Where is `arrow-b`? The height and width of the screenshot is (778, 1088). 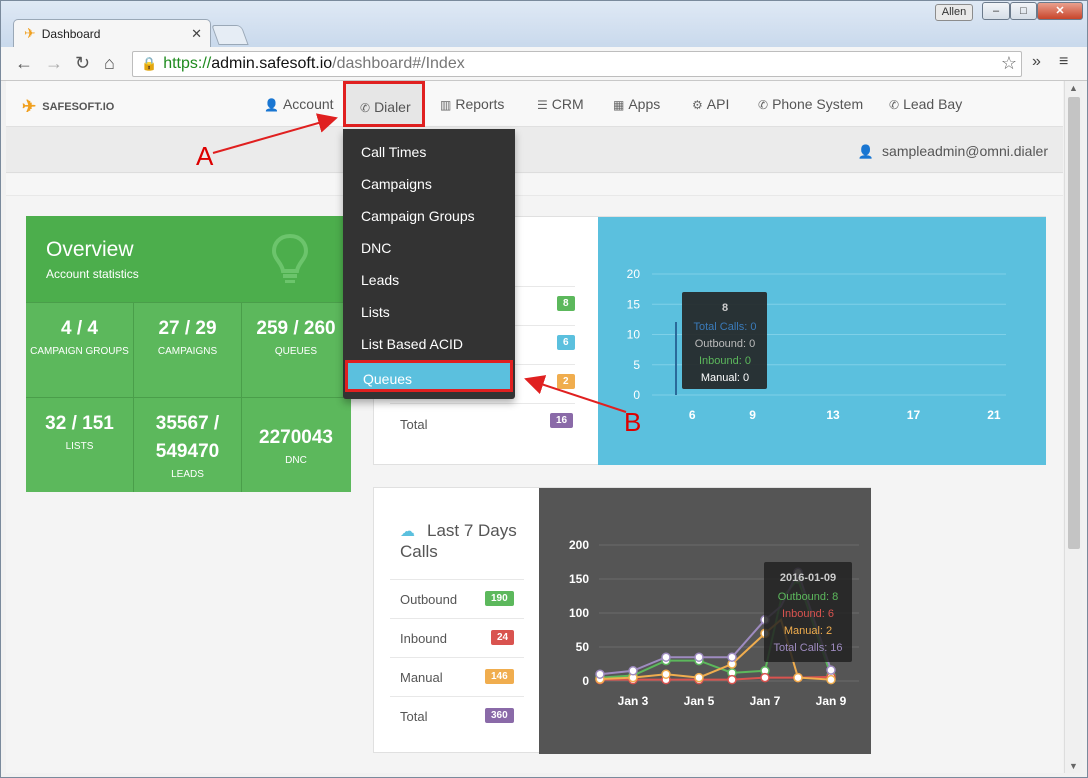
arrow-b is located at coordinates (575, 394).